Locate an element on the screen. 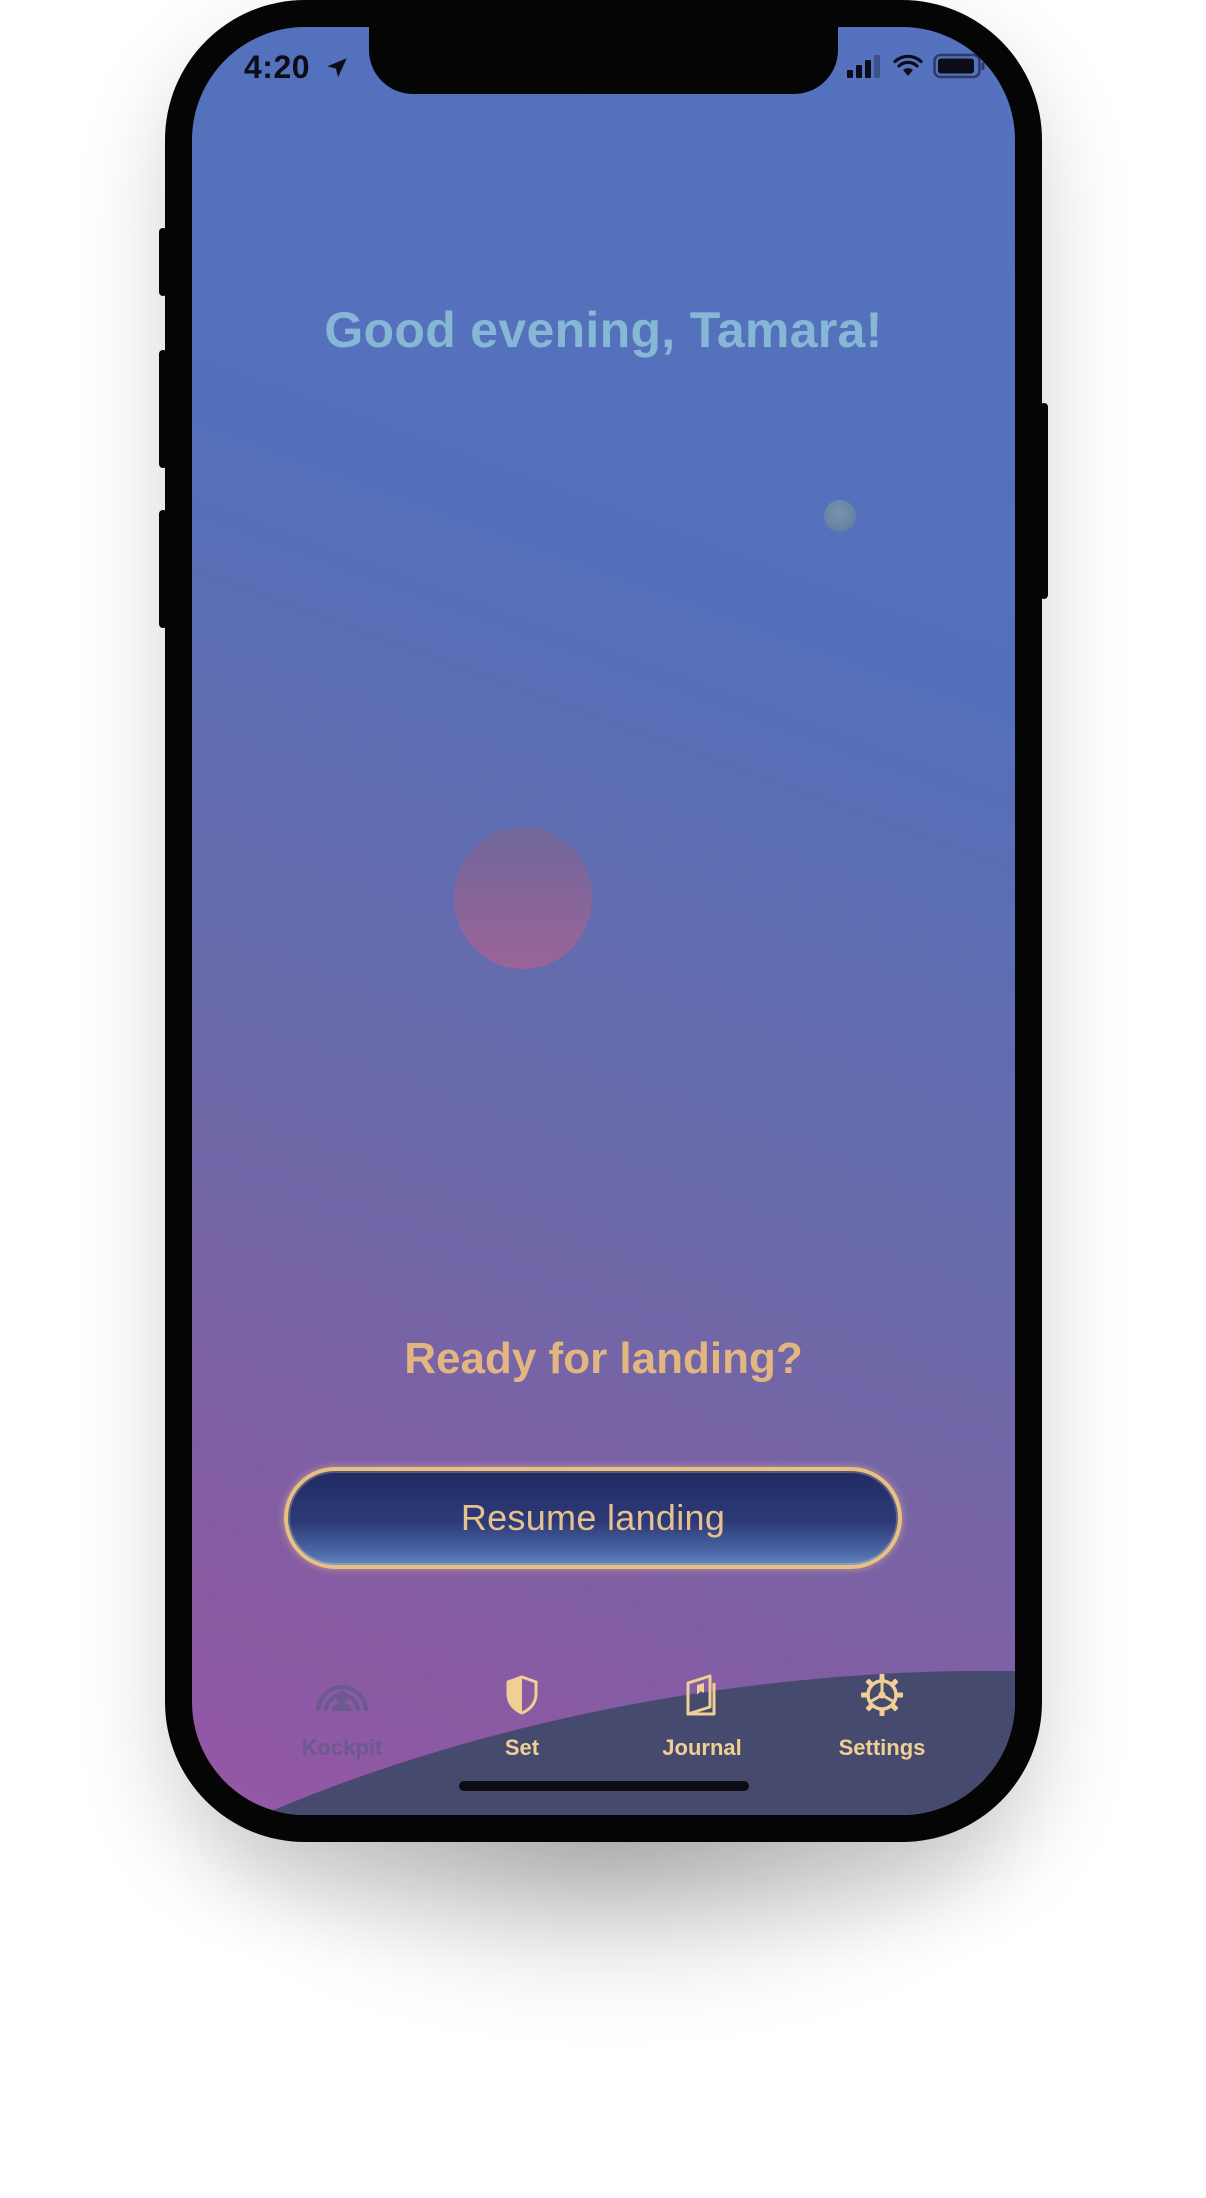 This screenshot has width=1206, height=2198. gear-icon is located at coordinates (882, 1695).